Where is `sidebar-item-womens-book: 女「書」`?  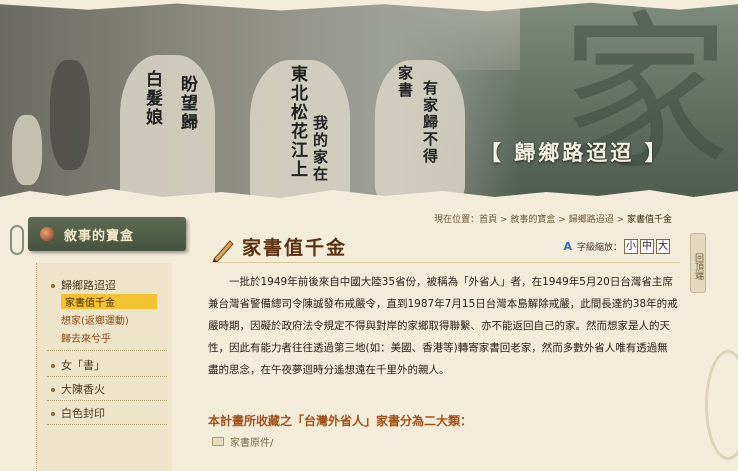
sidebar-item-womens-book: 女「書」 is located at coordinates (111, 365).